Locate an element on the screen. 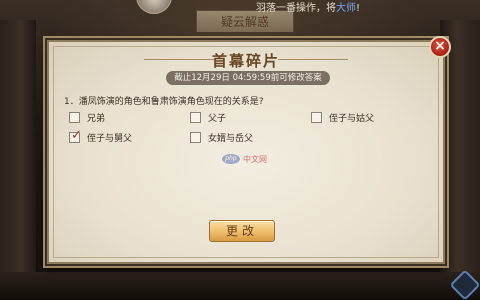 This screenshot has height=300, width=480. php-logo-icon: php is located at coordinates (231, 159).